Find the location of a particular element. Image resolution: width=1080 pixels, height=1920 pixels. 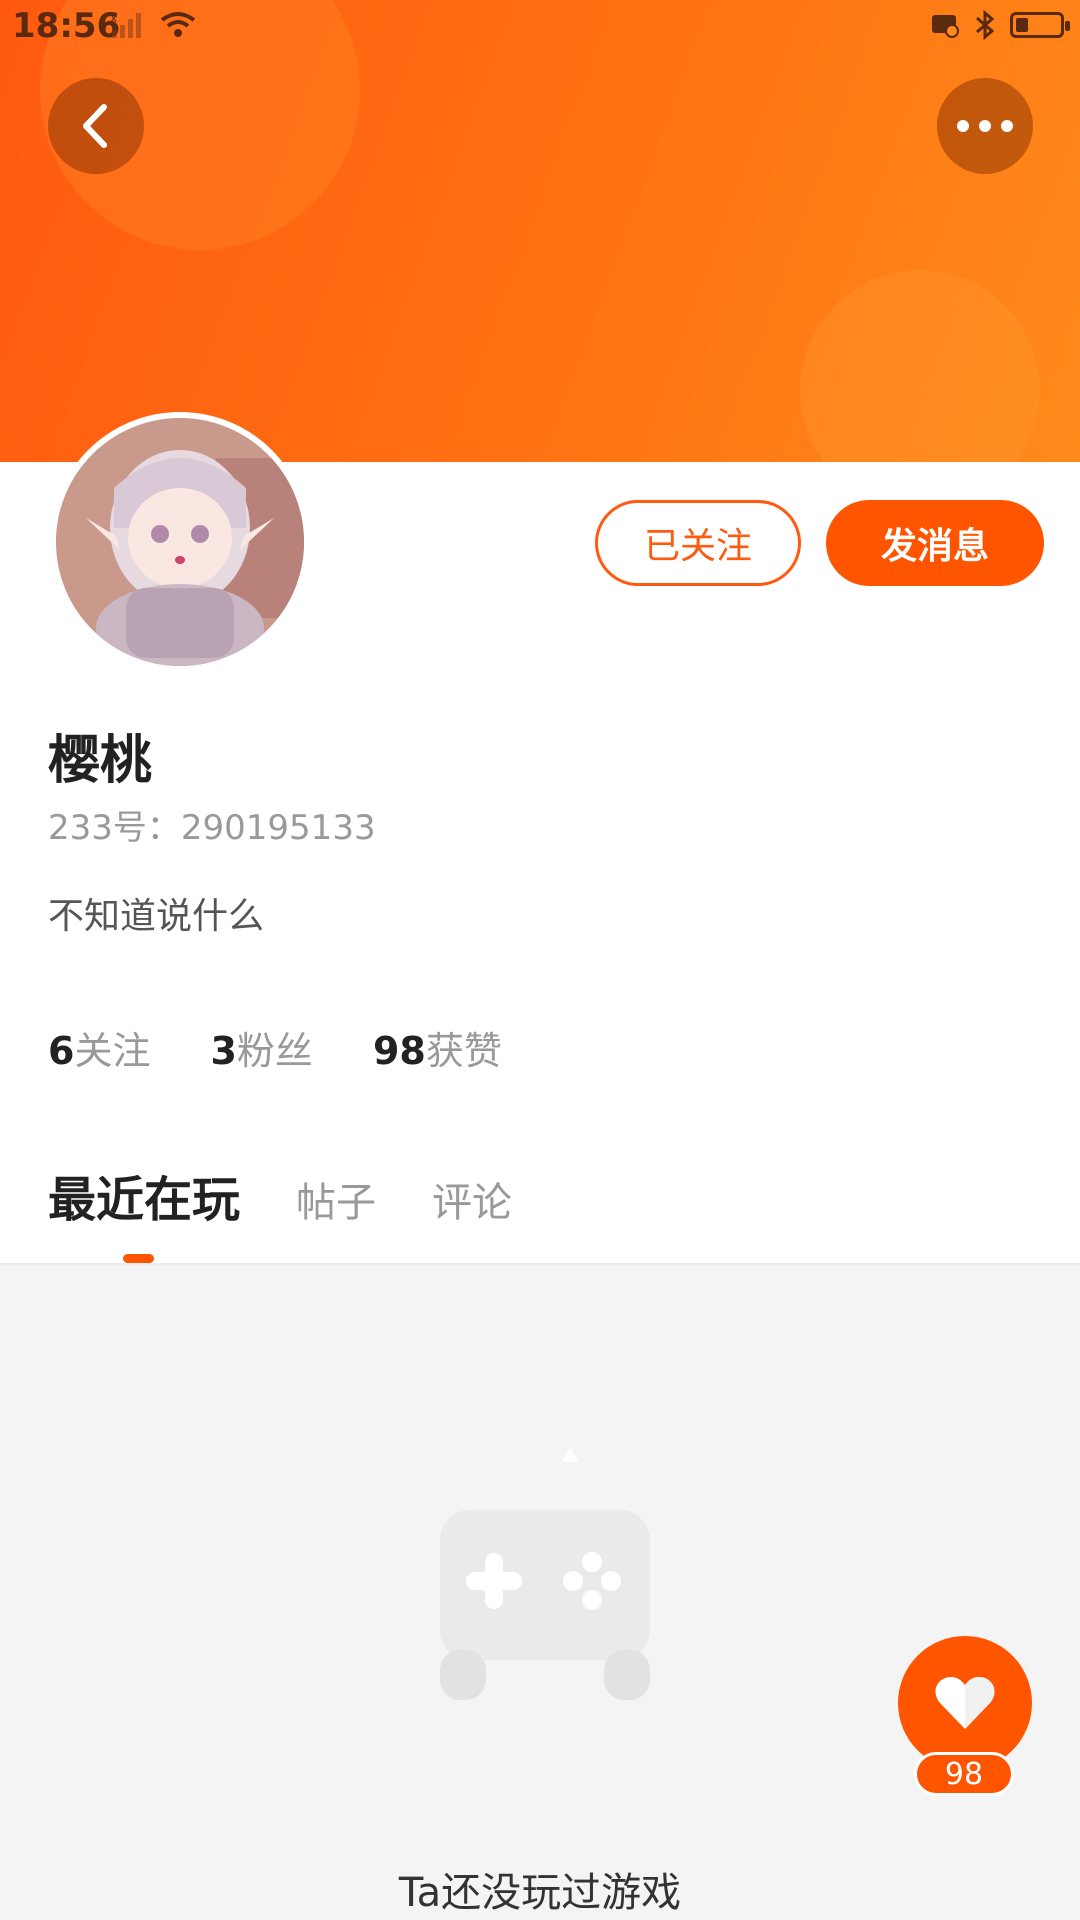

status-right-icons is located at coordinates (1000, 25).